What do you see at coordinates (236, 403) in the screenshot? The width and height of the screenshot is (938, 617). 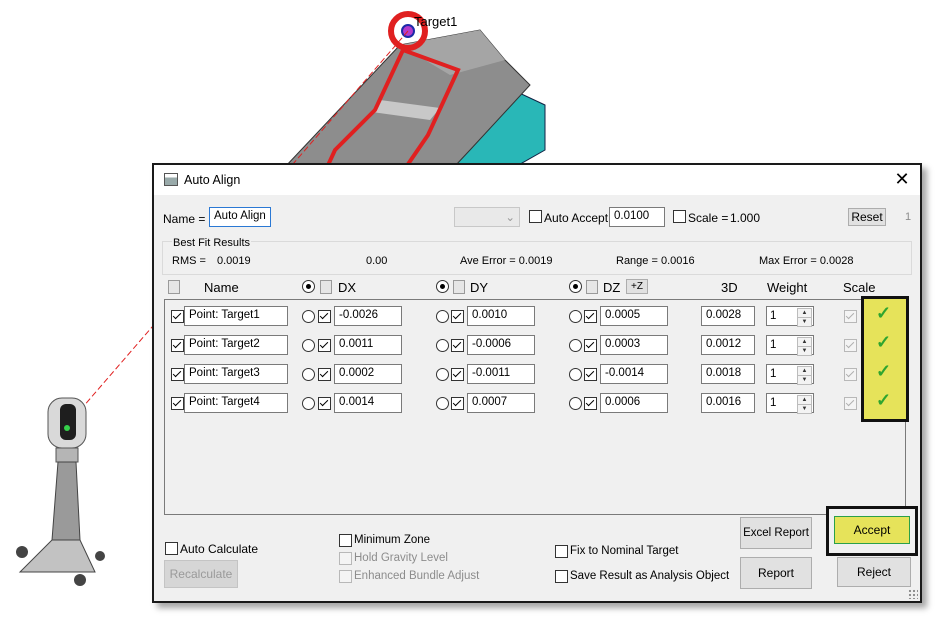 I see `row-name-field: Point: Target4` at bounding box center [236, 403].